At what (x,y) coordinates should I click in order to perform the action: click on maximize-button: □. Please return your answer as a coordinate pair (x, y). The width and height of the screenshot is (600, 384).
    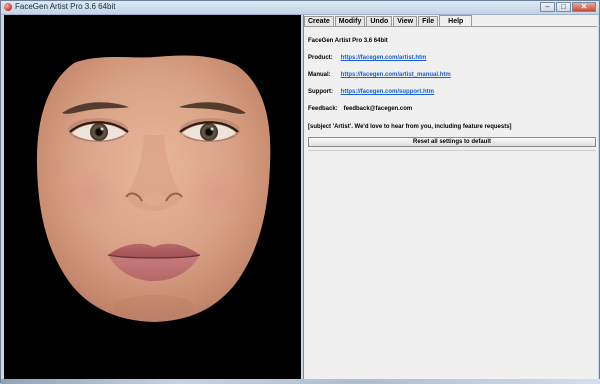
    Looking at the image, I should click on (563, 7).